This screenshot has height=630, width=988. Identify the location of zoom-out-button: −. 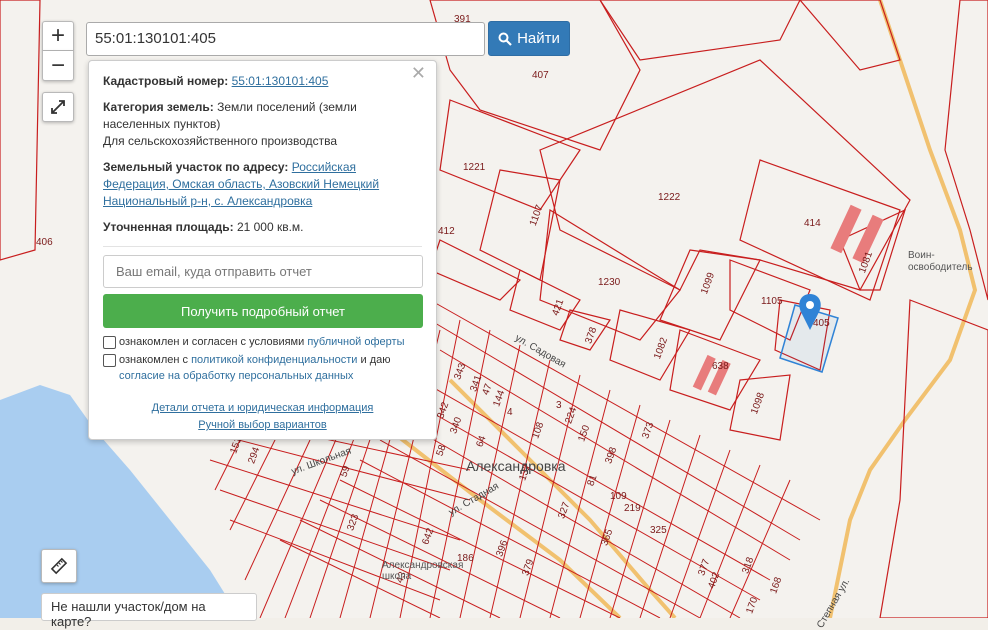
(58, 66).